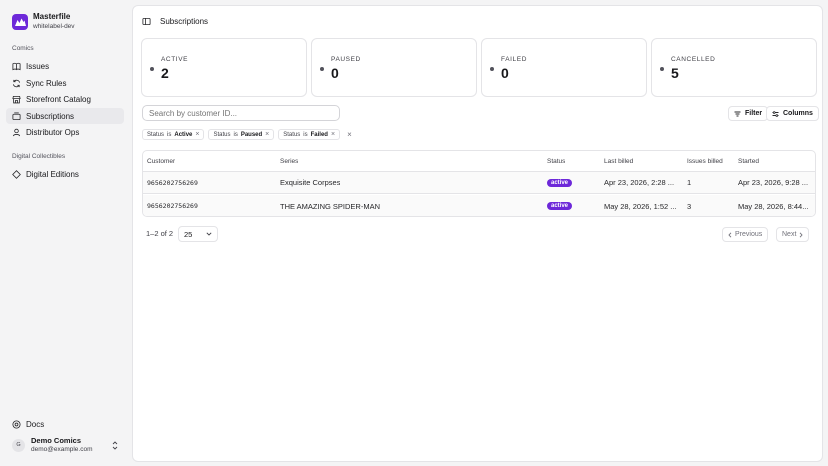 The image size is (828, 466). Describe the element at coordinates (115, 445) in the screenshot. I see `chevrons-up-down-icon` at that location.